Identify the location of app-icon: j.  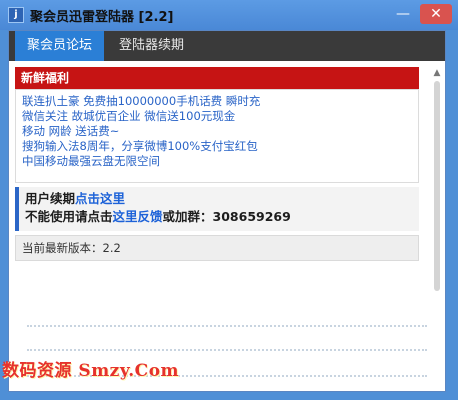
(16, 15).